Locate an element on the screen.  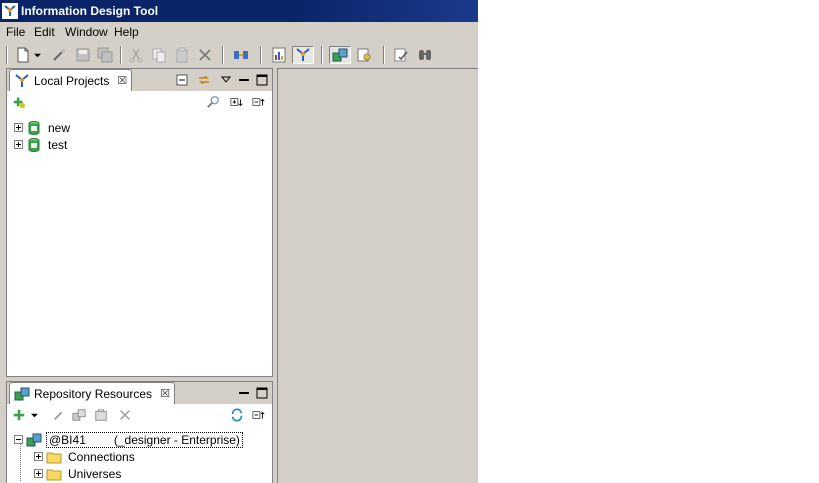
paste-icon is located at coordinates (182, 55).